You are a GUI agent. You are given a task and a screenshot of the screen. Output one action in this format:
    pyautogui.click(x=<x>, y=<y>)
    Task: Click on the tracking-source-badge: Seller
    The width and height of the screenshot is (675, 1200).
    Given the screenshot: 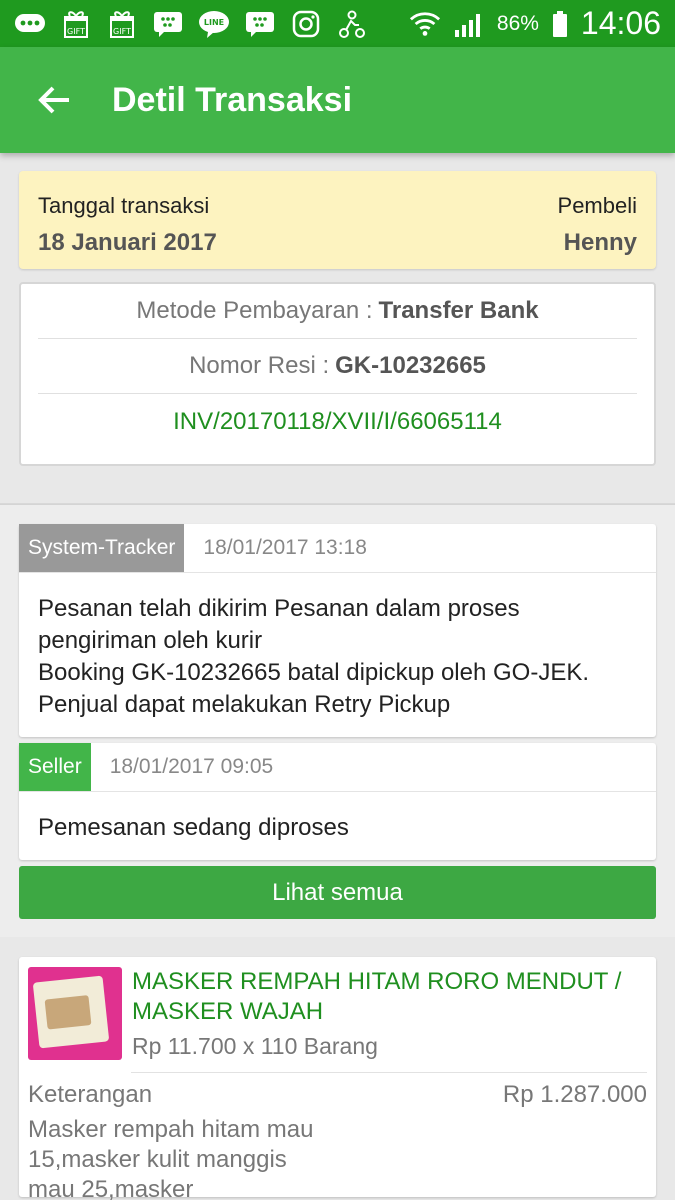 What is the action you would take?
    pyautogui.click(x=55, y=767)
    